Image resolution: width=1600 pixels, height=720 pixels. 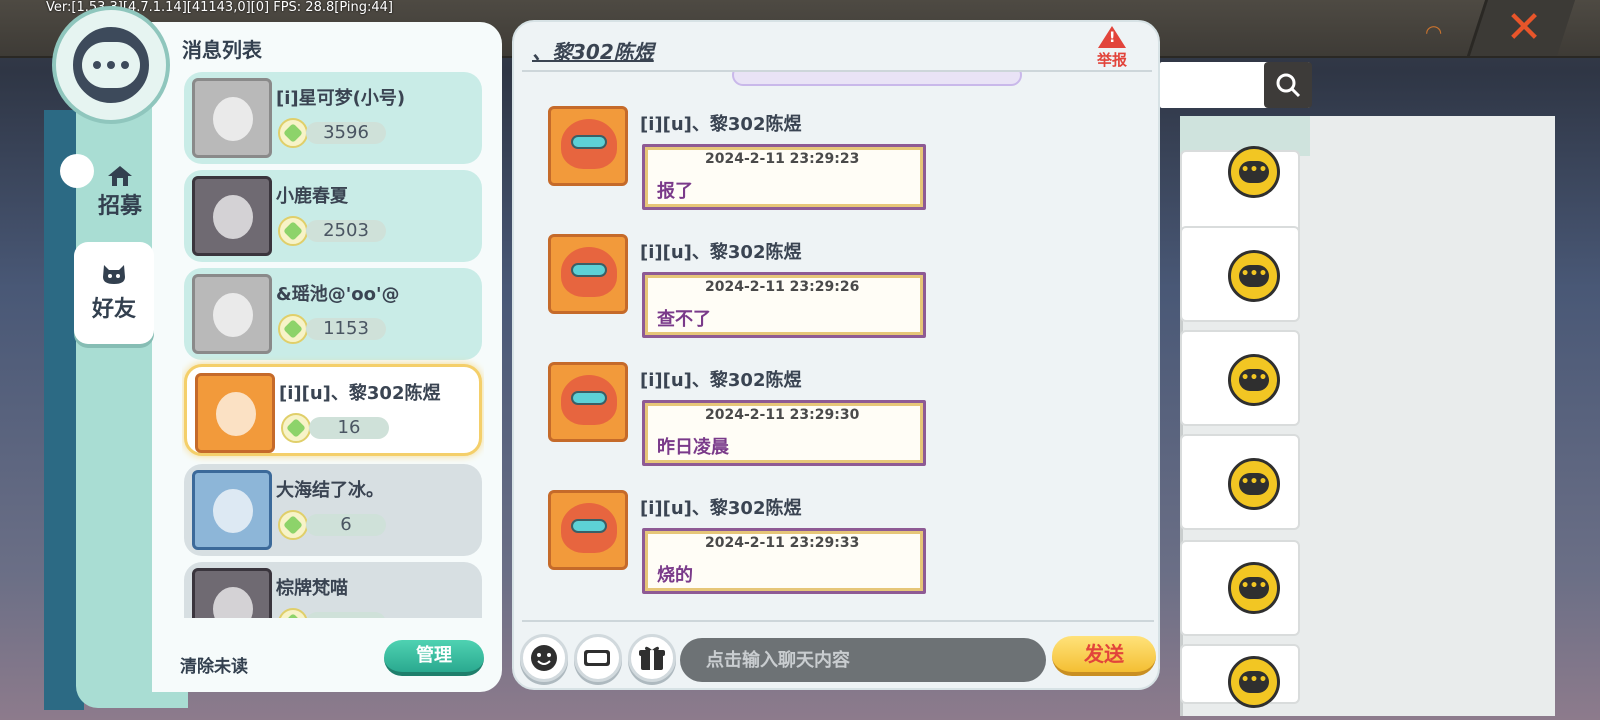 What do you see at coordinates (330, 490) in the screenshot?
I see `contact-name: 大海结了冰。` at bounding box center [330, 490].